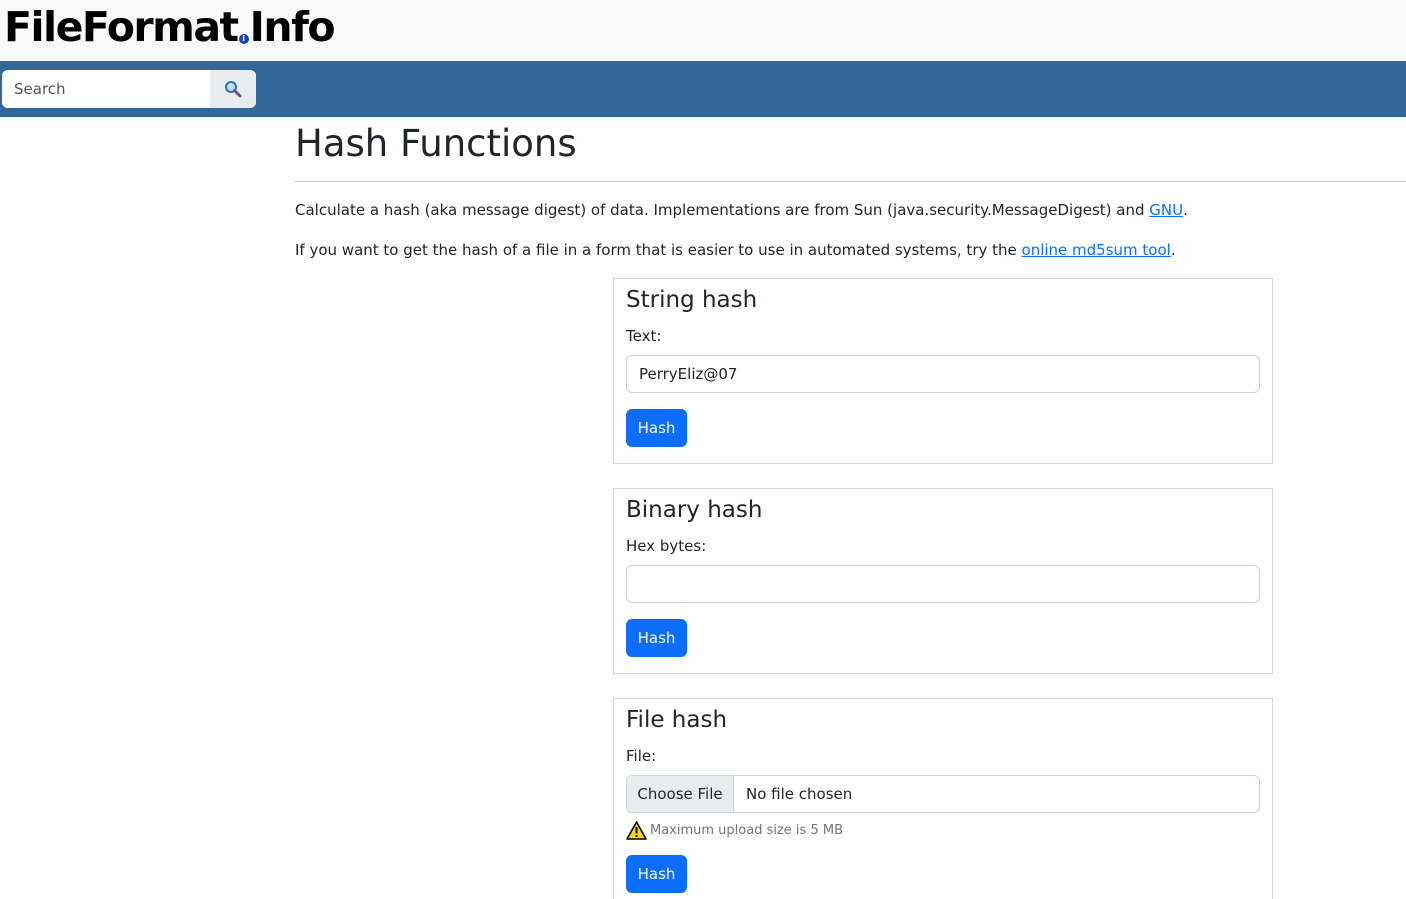 The width and height of the screenshot is (1406, 899). I want to click on binary-hash-title: Binary hash, so click(694, 510).